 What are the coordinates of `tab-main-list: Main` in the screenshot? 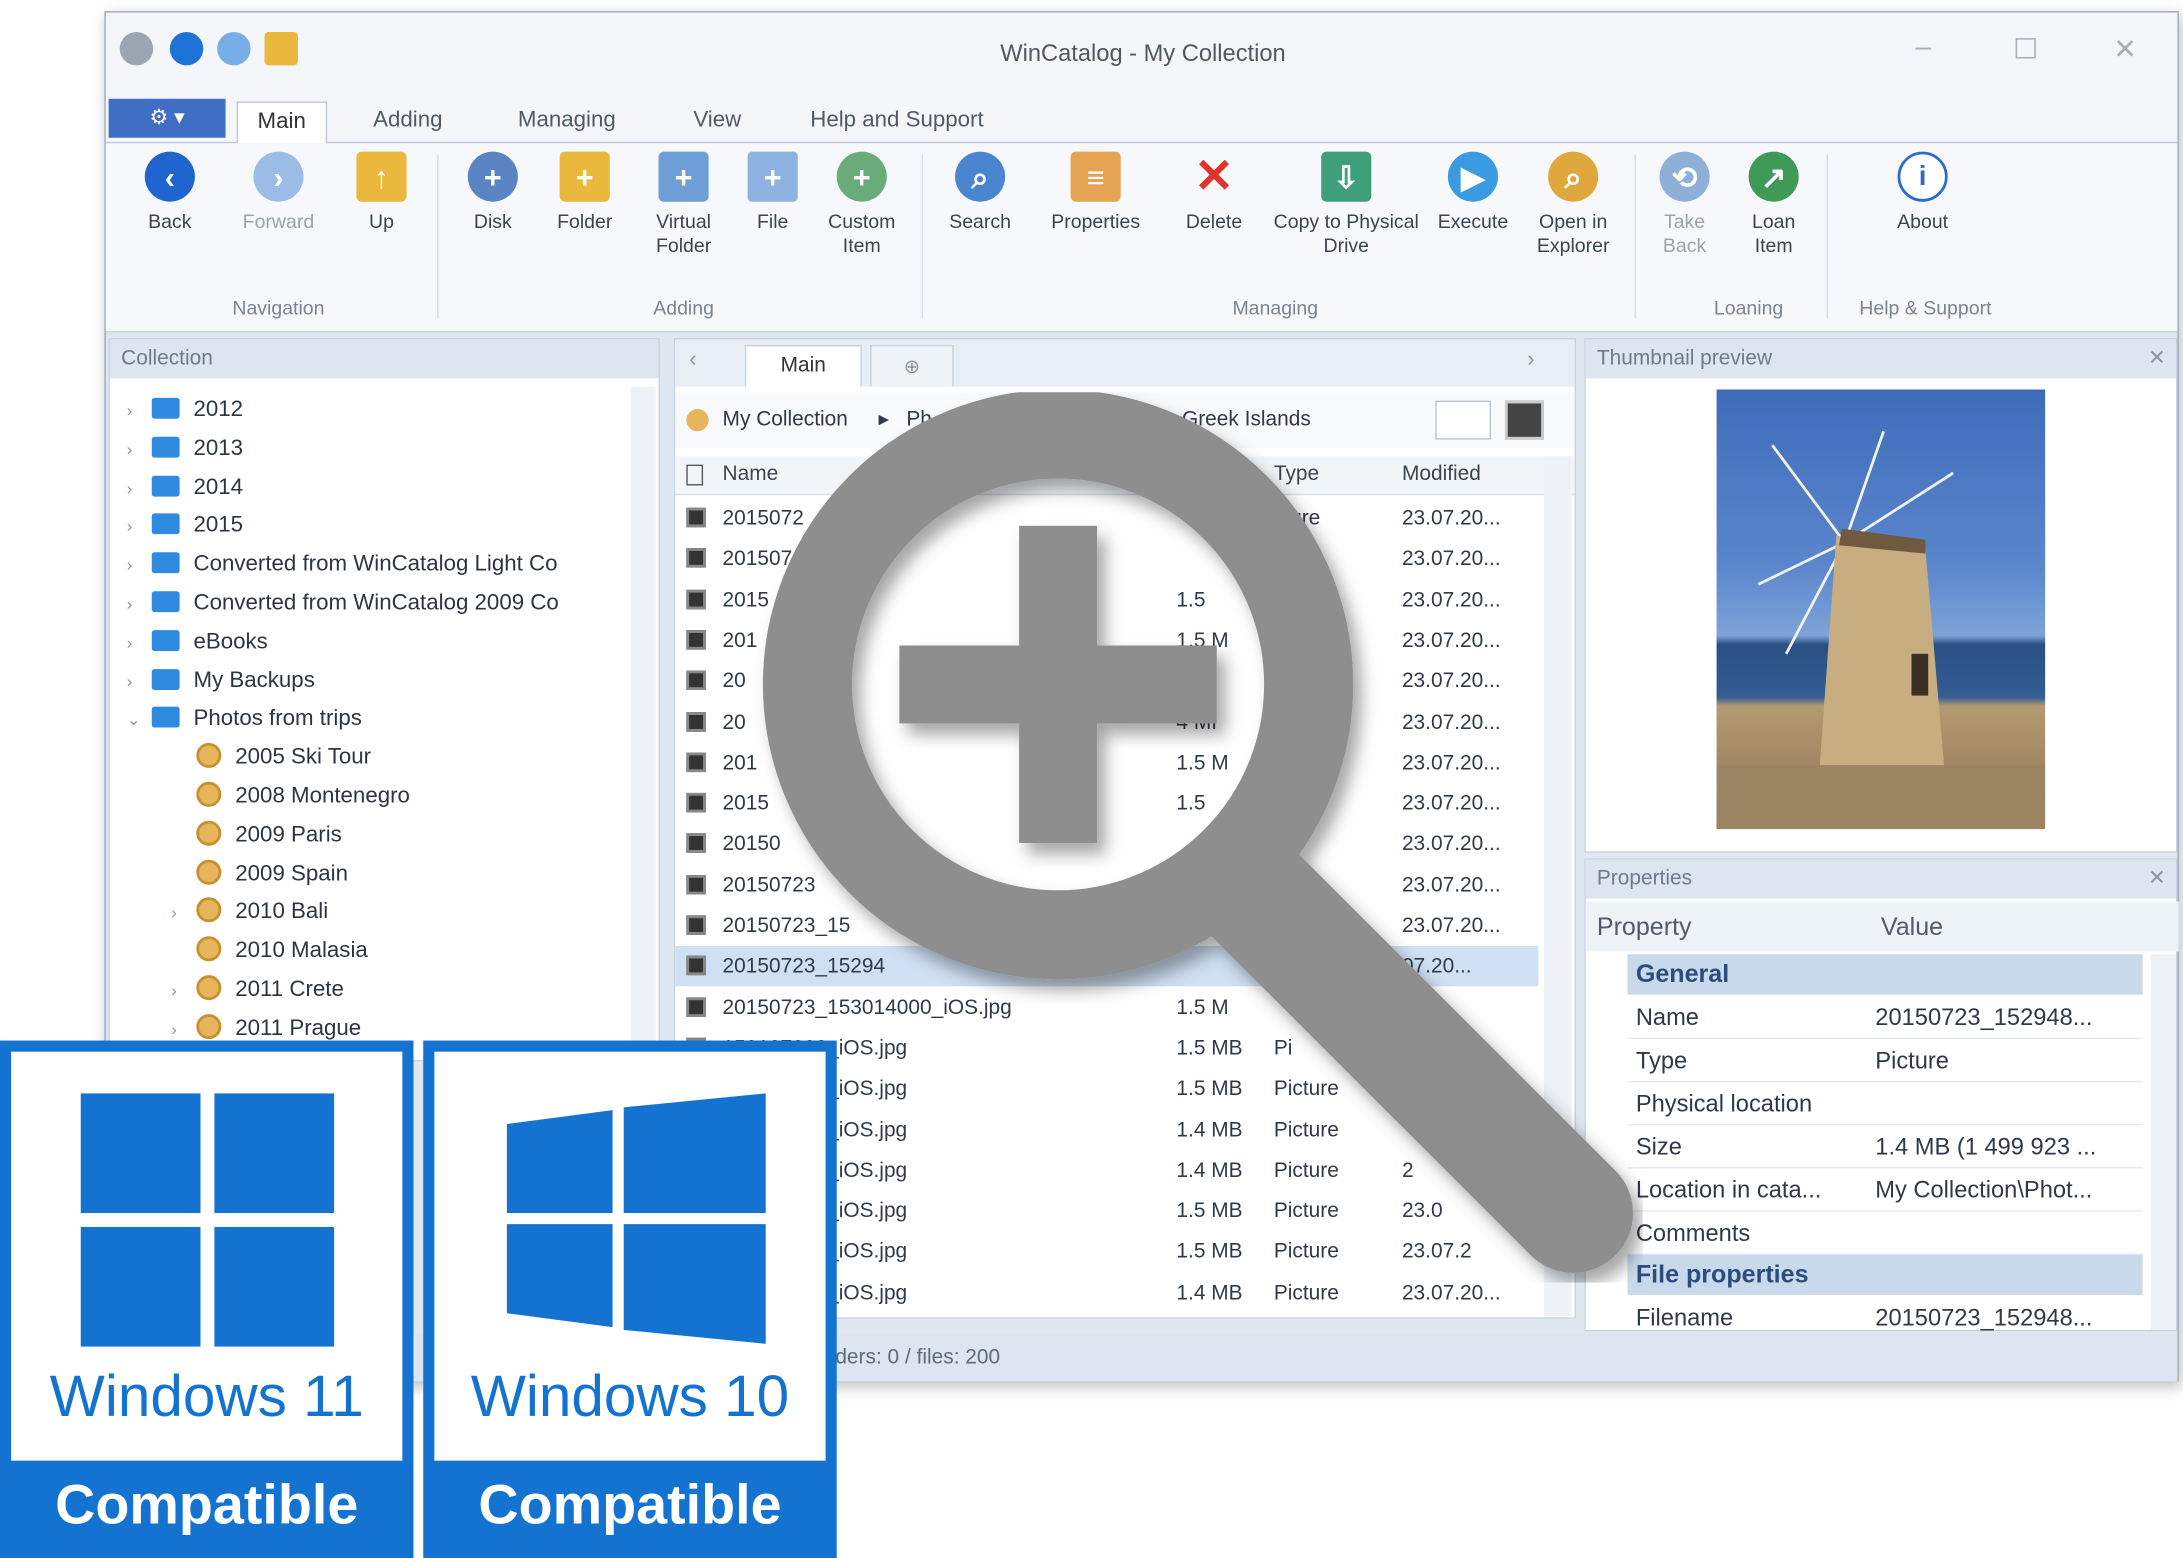 It's located at (803, 365).